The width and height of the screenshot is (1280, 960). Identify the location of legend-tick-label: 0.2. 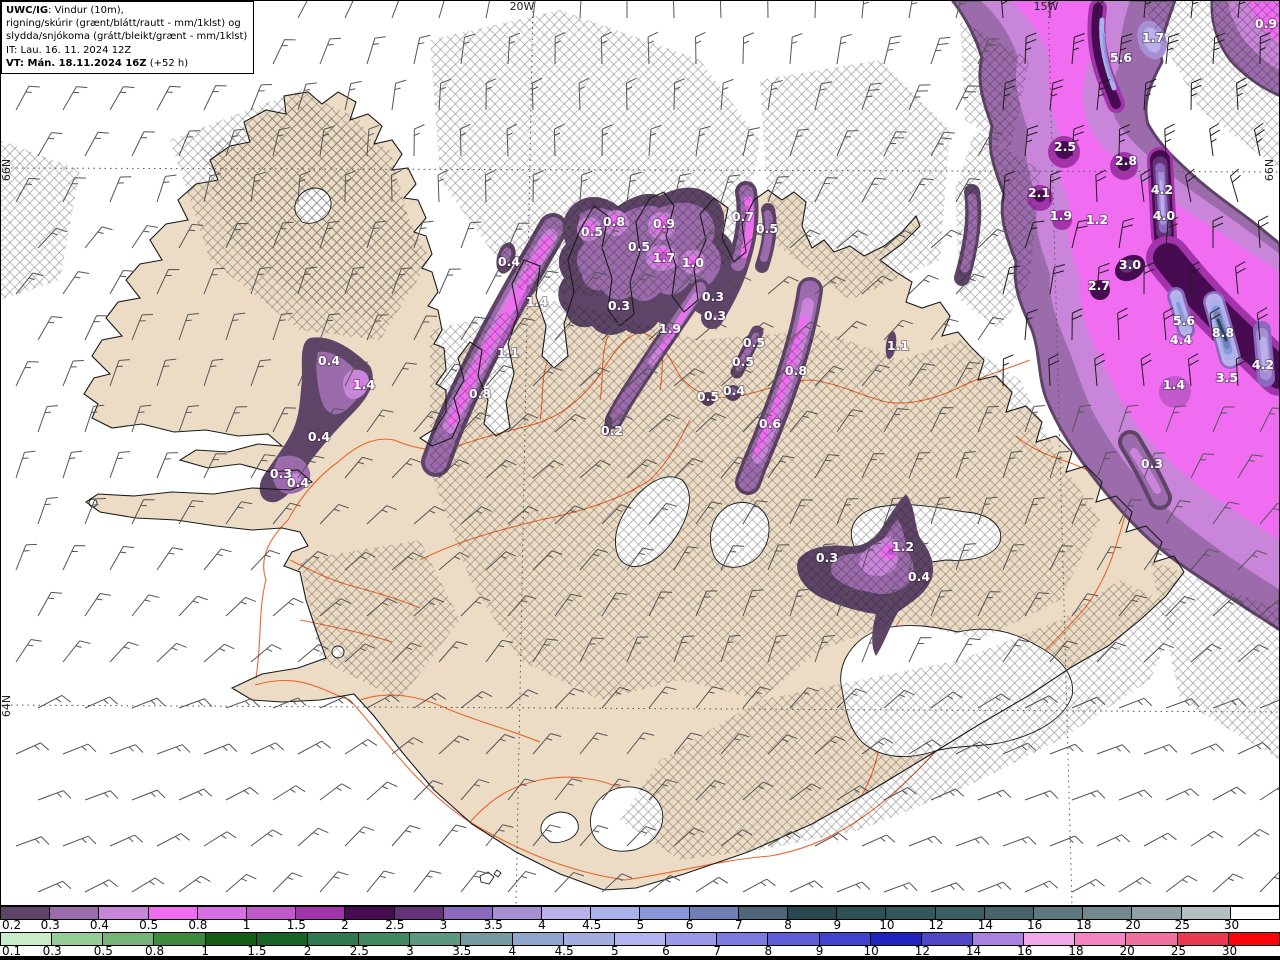
(12, 925).